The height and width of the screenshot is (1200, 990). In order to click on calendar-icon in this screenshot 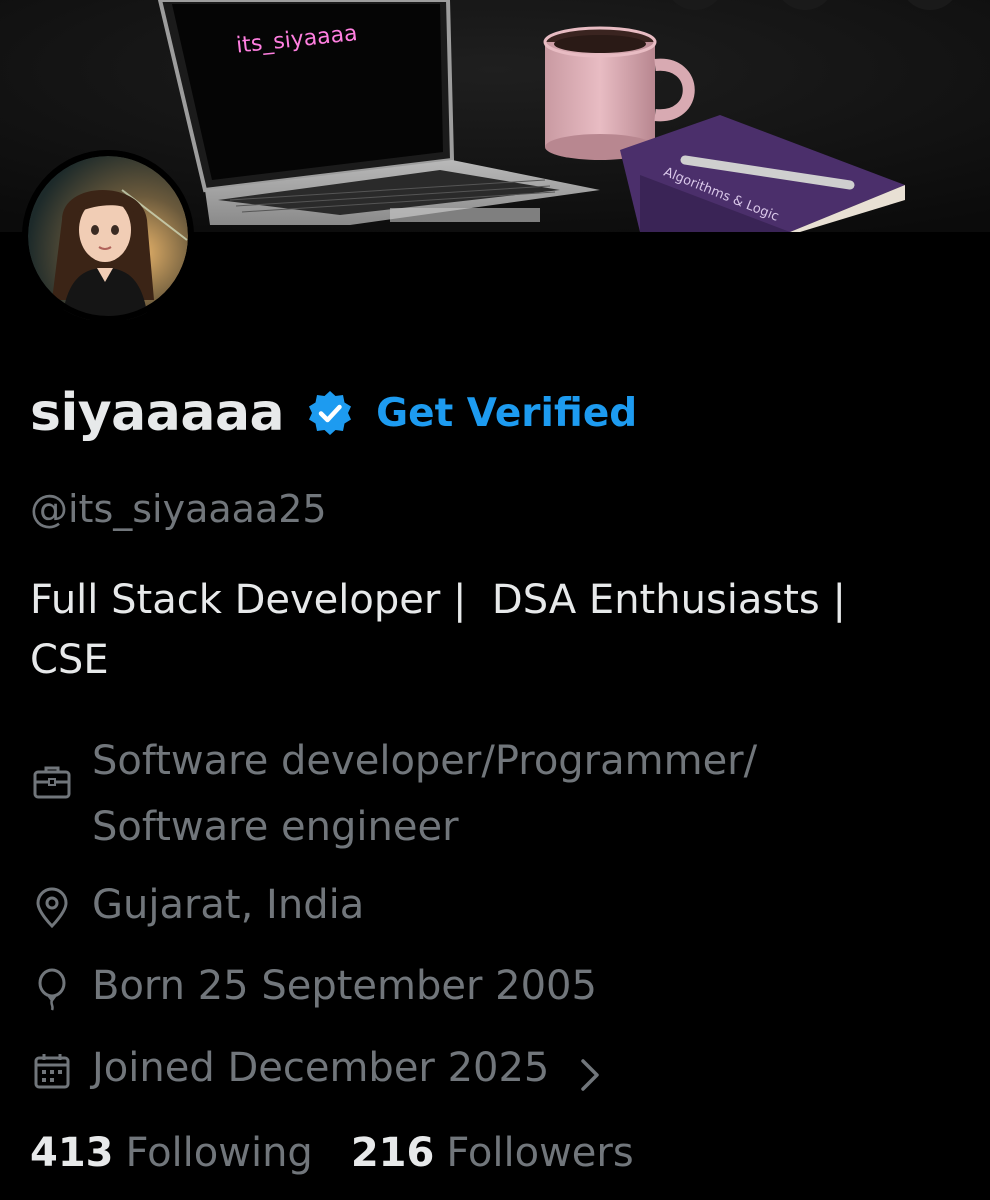, I will do `click(52, 1069)`.